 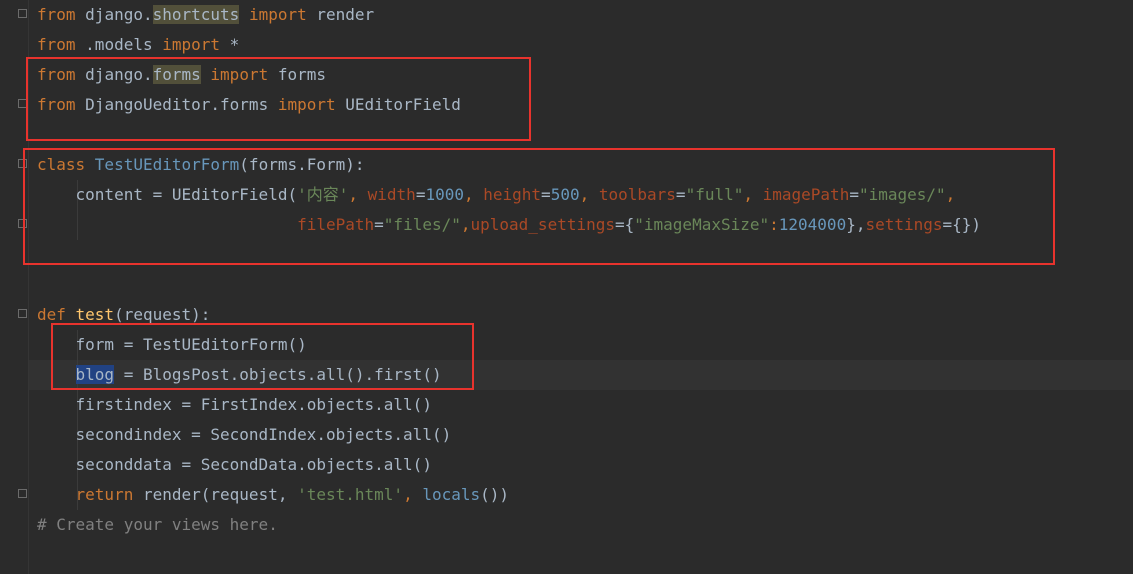 I want to click on code-line: secondindex = SecondIndex.objects.all(), so click(x=244, y=435).